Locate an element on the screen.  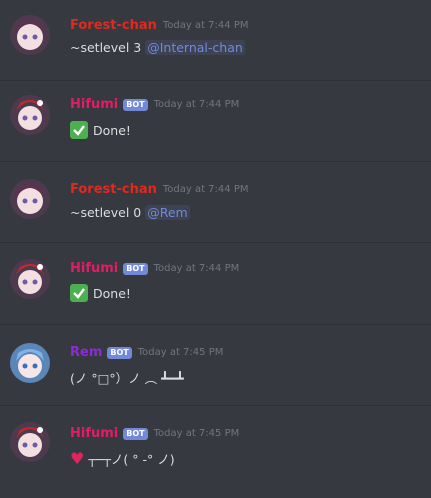
message-text: (ノ °□°）ノ ︵ ┻━┻ is located at coordinates (127, 378).